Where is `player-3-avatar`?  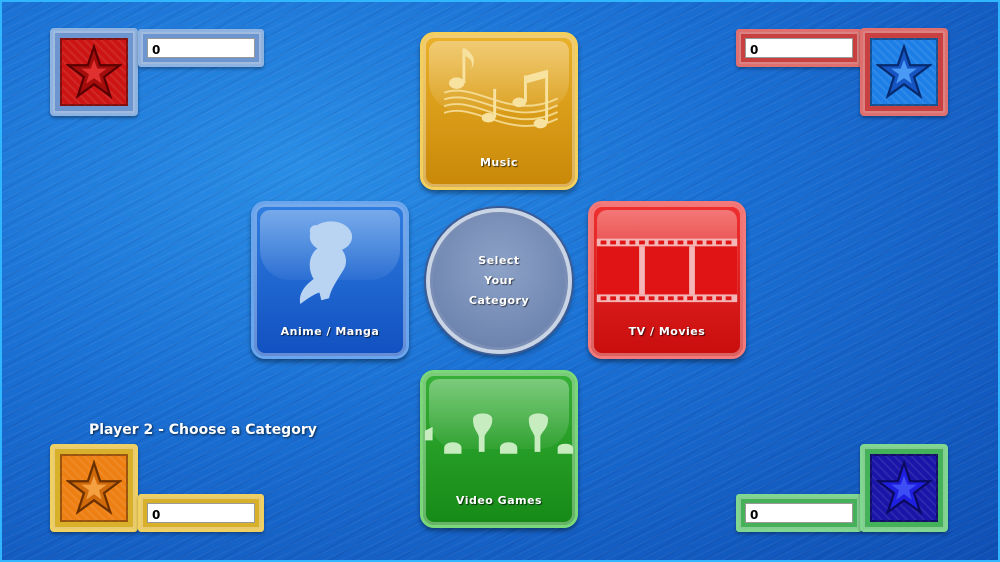 player-3-avatar is located at coordinates (904, 72).